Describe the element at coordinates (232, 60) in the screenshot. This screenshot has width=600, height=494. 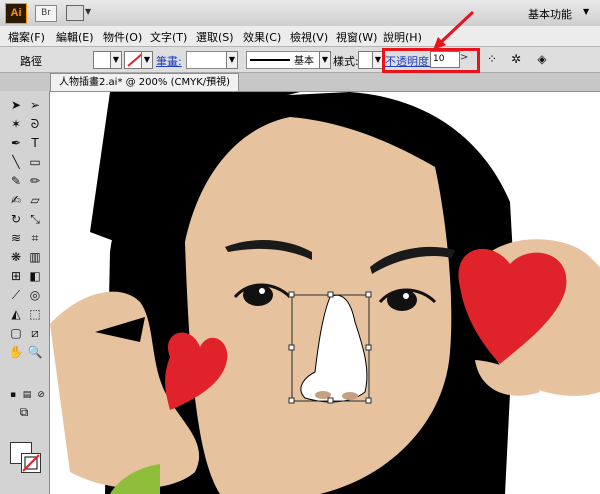
I see `stroke-weight-dropdown: ▼` at that location.